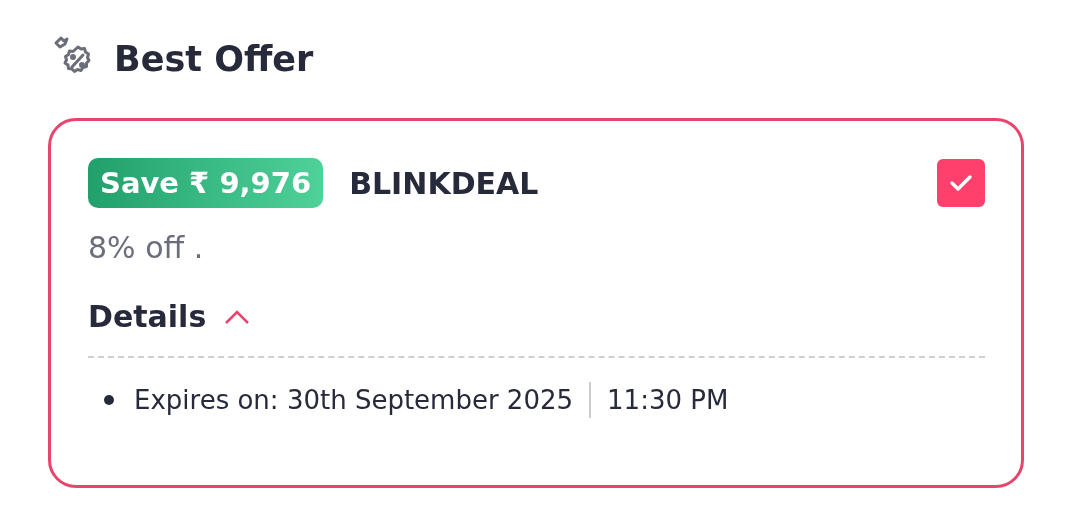 The width and height of the screenshot is (1079, 531). I want to click on expiry-date: Expires on: 30th September 2025, so click(354, 400).